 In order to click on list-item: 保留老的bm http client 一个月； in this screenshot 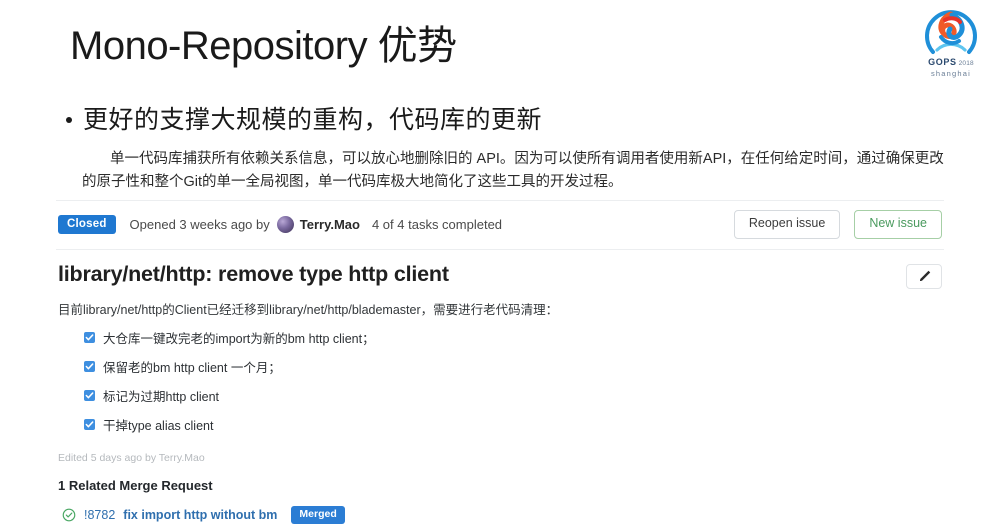, I will do `click(514, 368)`.